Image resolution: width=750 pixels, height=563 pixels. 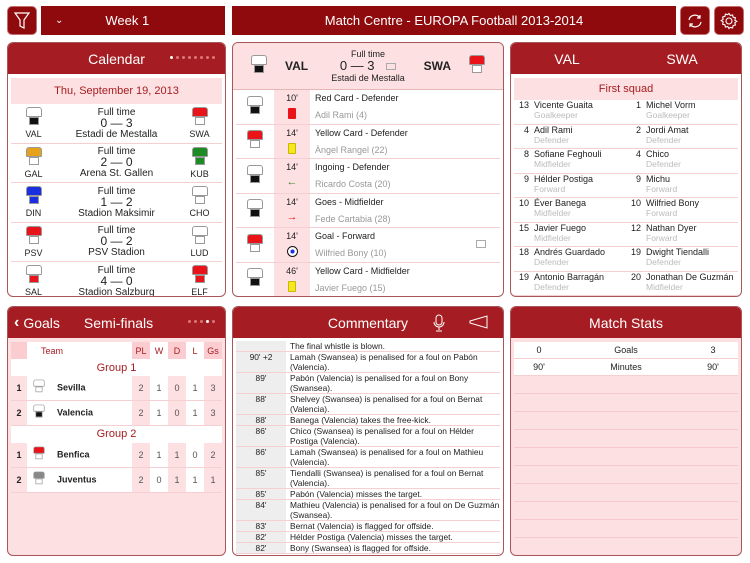 What do you see at coordinates (570, 235) in the screenshot?
I see `player-entry: 15 Javier Fuego Midfielder` at bounding box center [570, 235].